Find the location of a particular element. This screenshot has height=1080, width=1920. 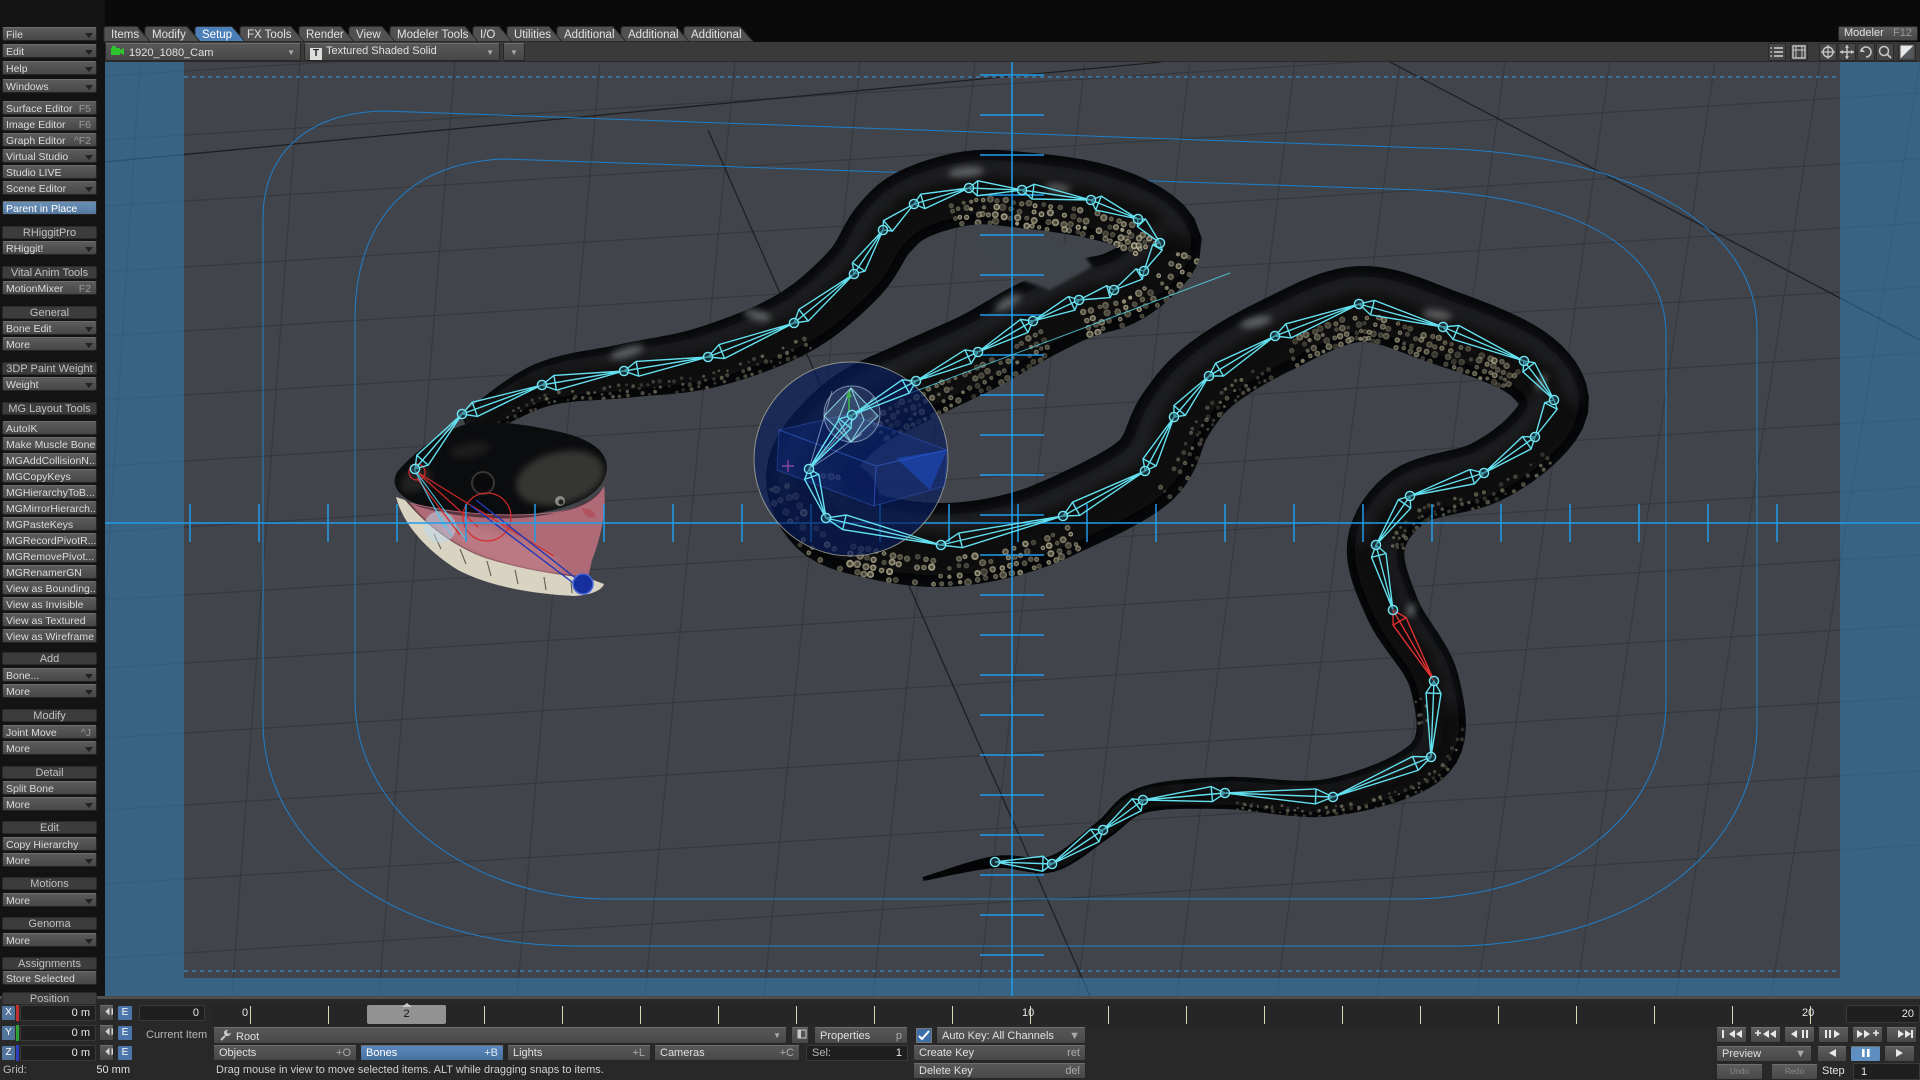

svg-text: I/O is located at coordinates (487, 35).